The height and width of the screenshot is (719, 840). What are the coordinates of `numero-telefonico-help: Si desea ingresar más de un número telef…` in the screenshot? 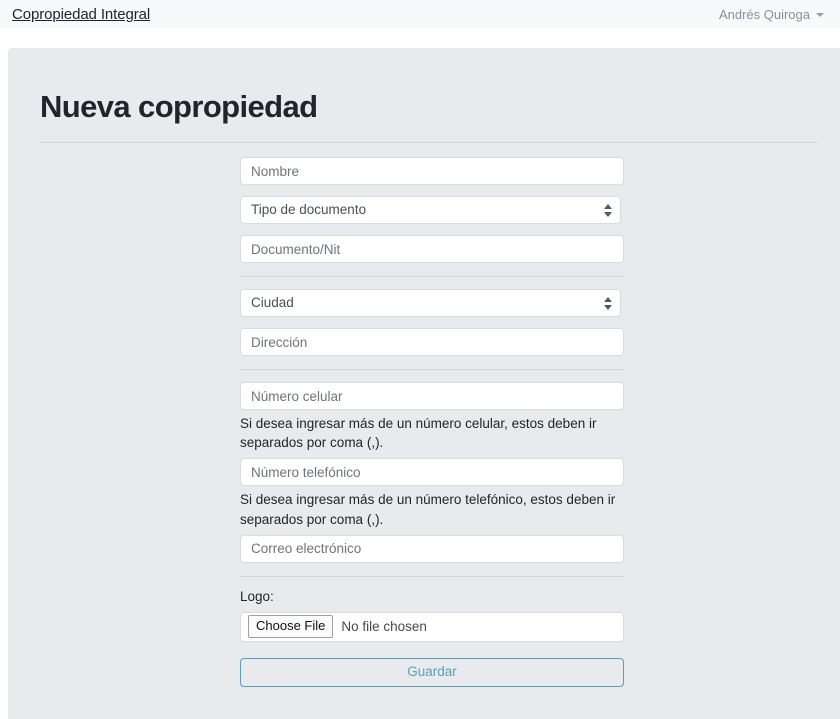 It's located at (428, 509).